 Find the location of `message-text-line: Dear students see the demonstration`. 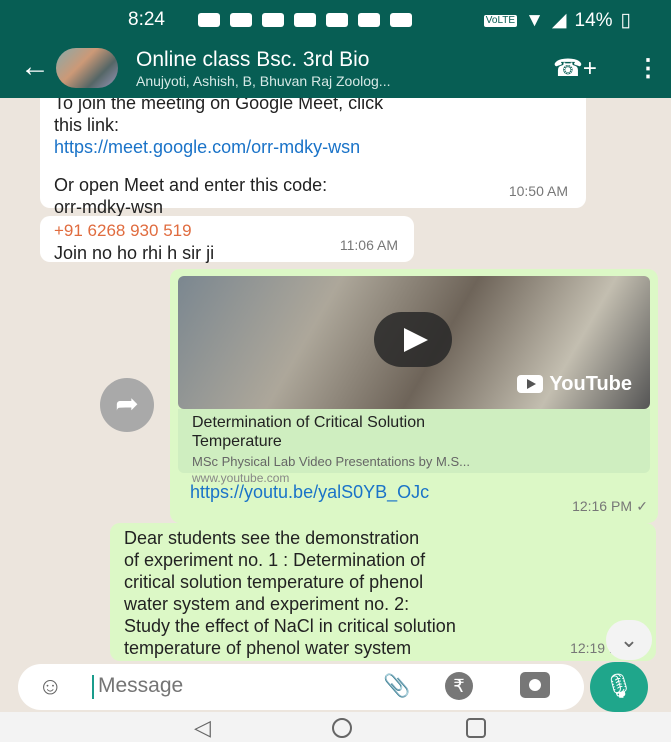

message-text-line: Dear students see the demonstration is located at coordinates (272, 538).